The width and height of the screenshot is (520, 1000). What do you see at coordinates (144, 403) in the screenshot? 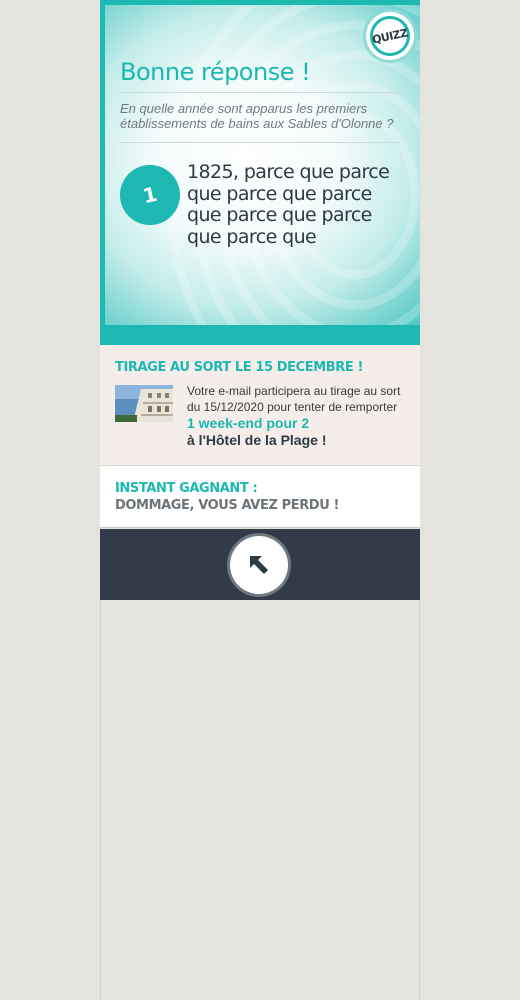
I see `hotel-photo` at bounding box center [144, 403].